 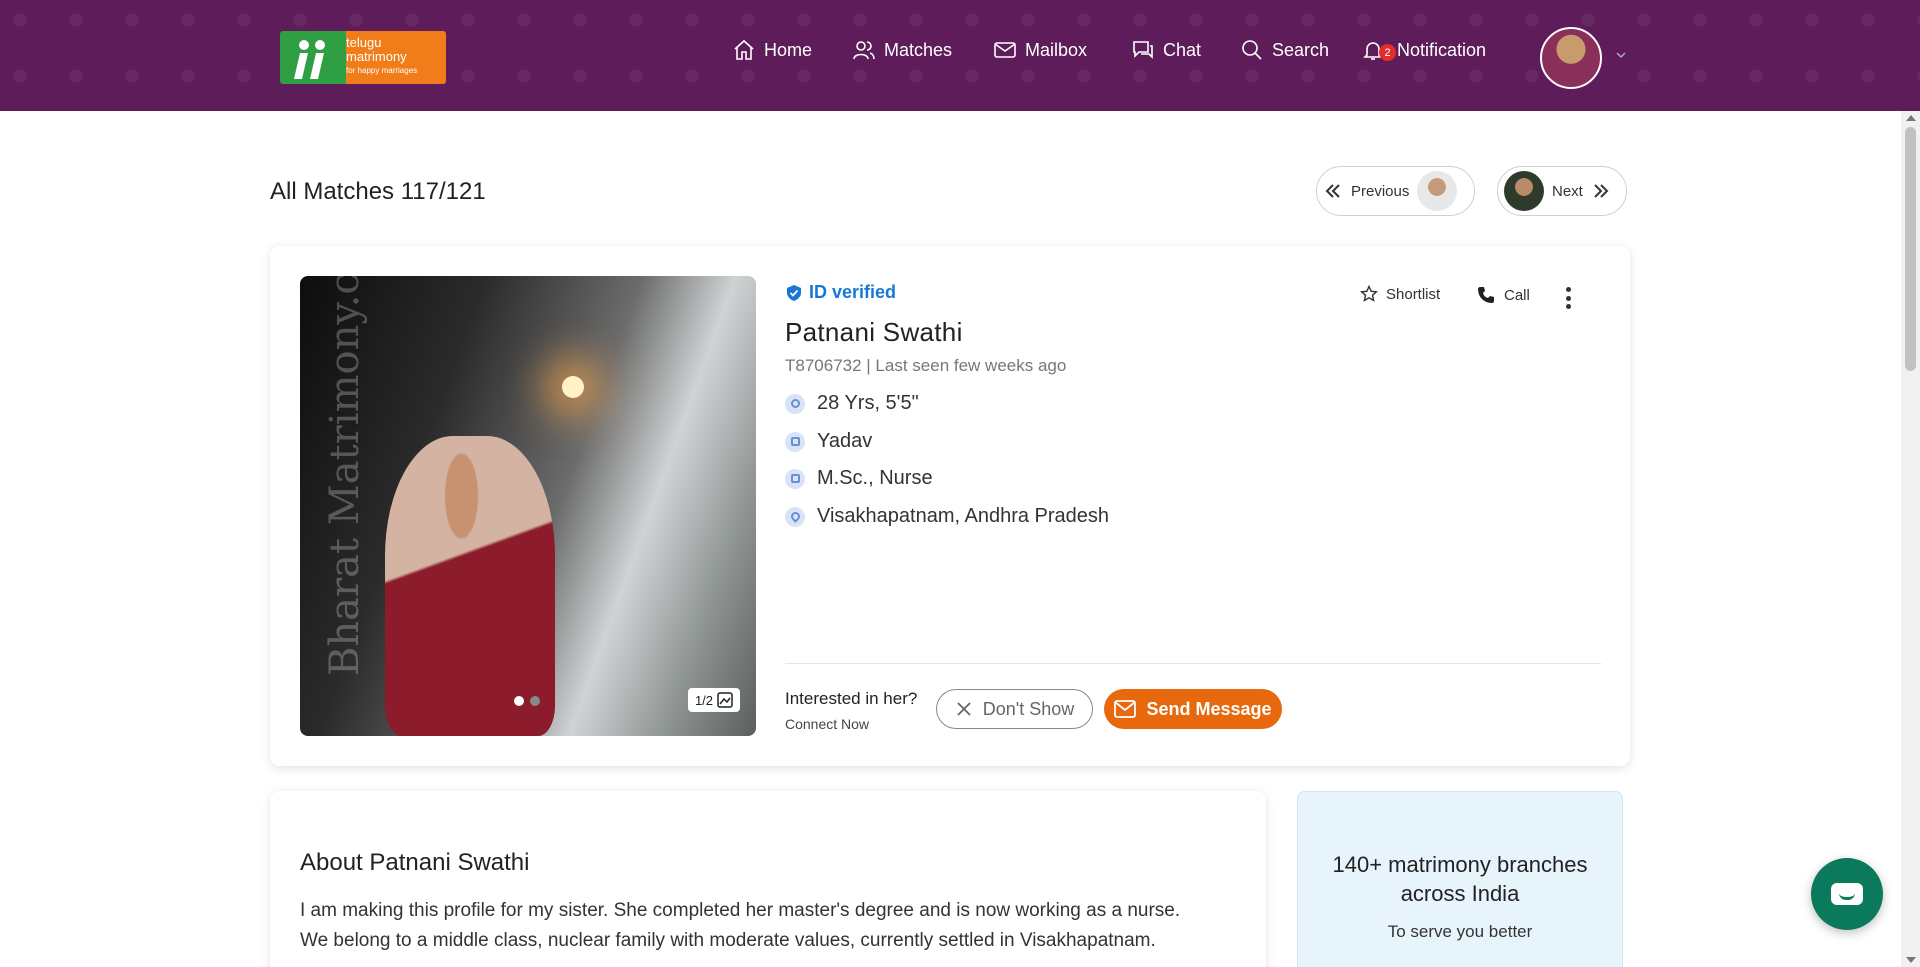 I want to click on call-button: Call, so click(x=1503, y=295).